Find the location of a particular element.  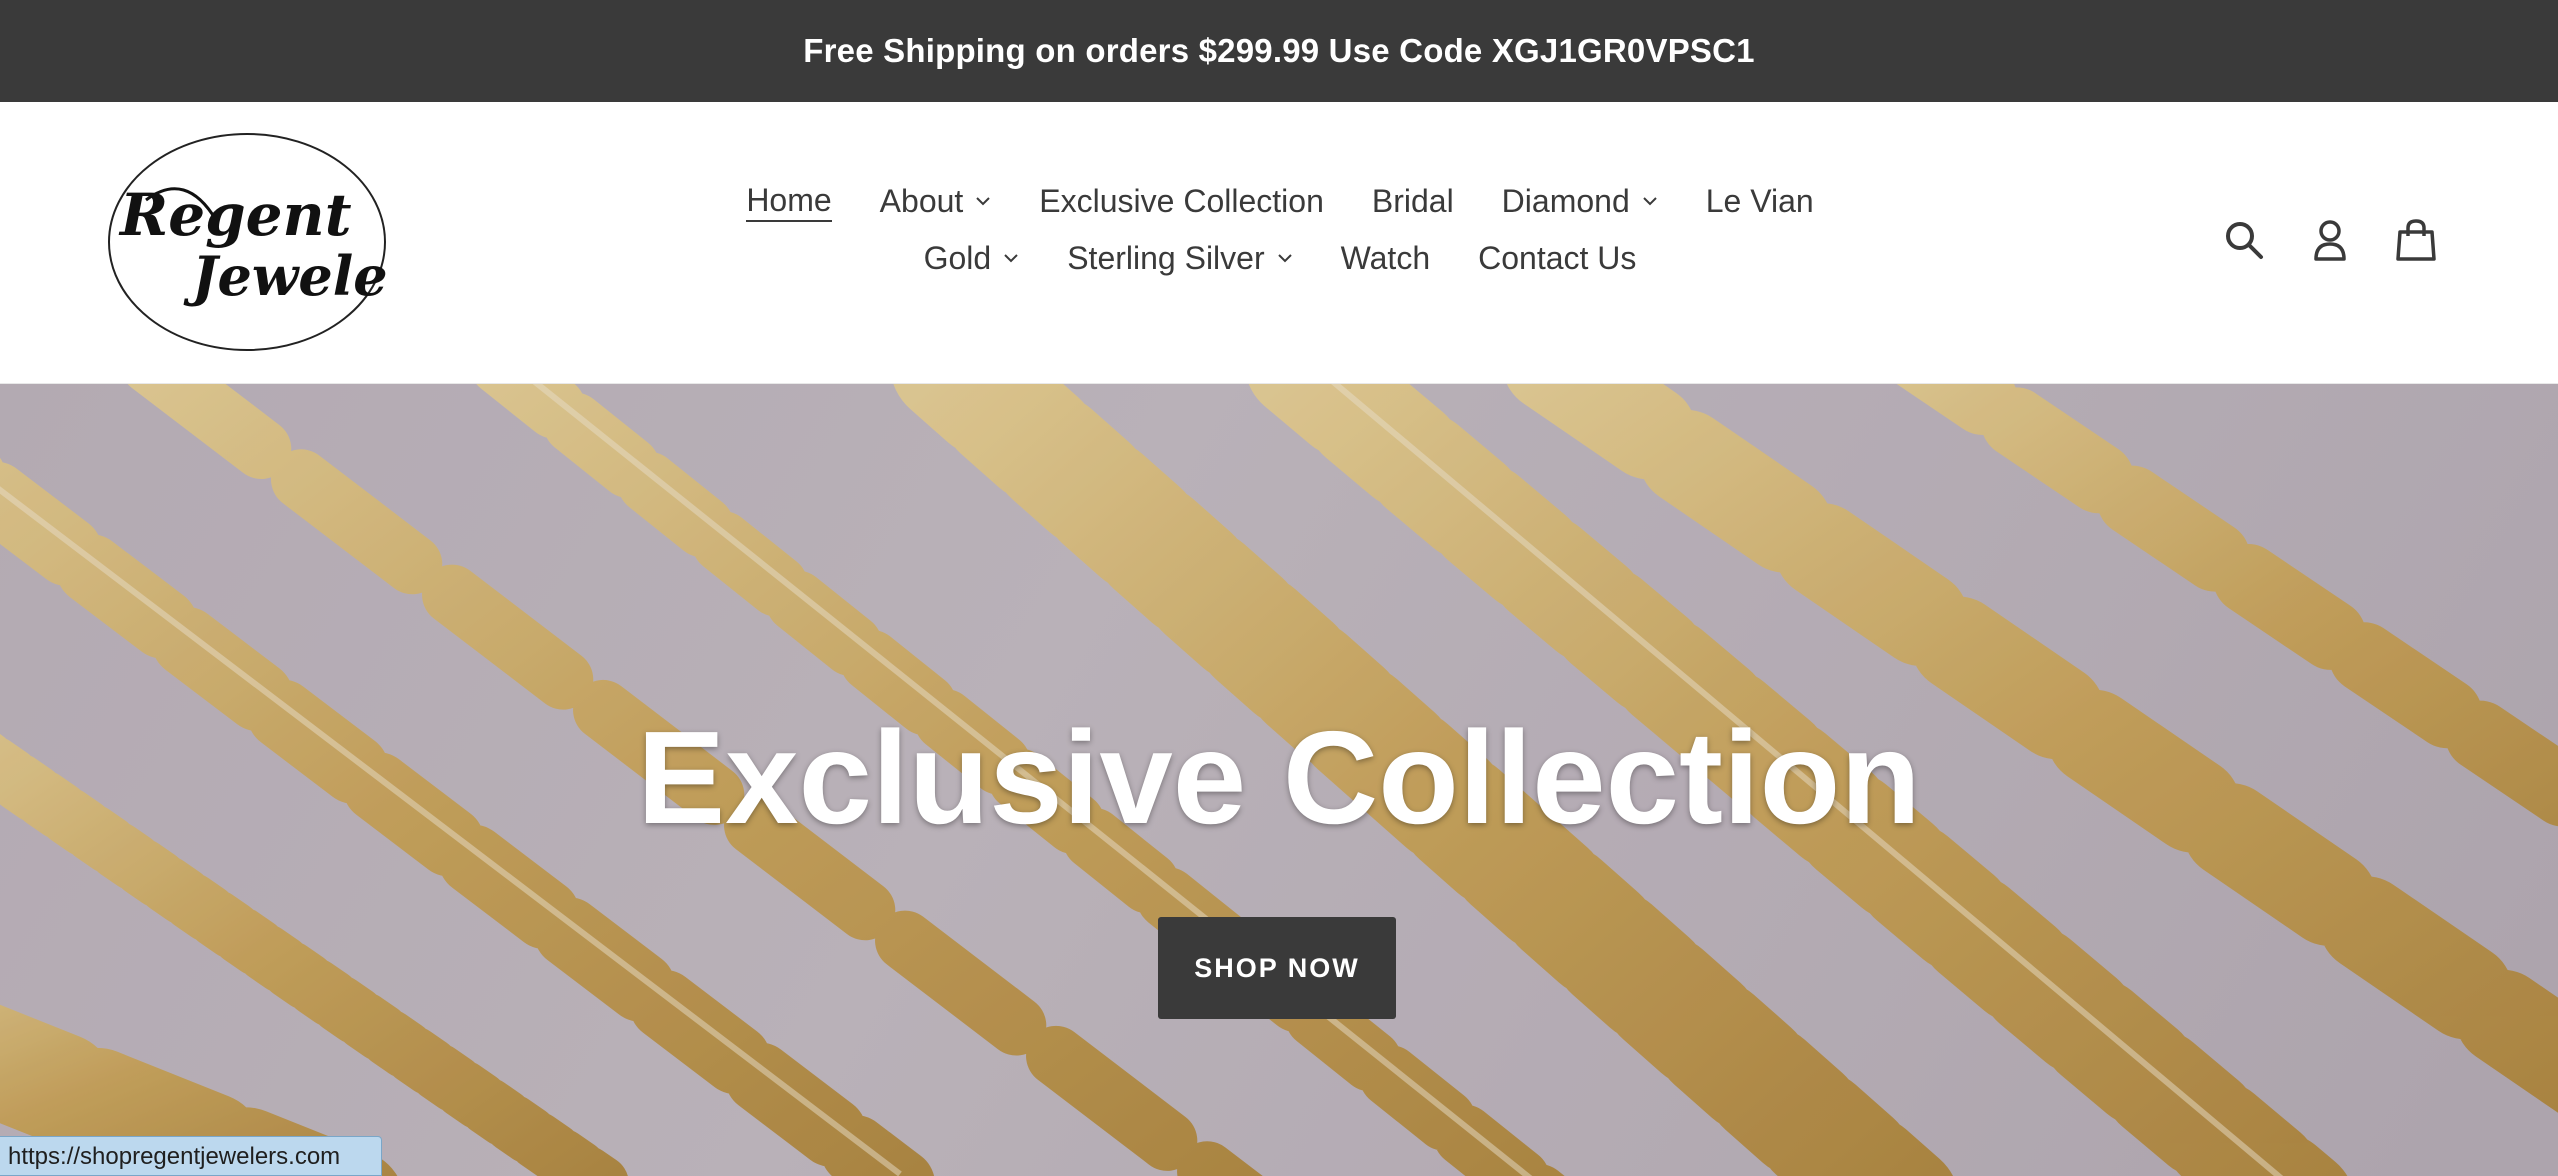

search-button is located at coordinates (2244, 240).